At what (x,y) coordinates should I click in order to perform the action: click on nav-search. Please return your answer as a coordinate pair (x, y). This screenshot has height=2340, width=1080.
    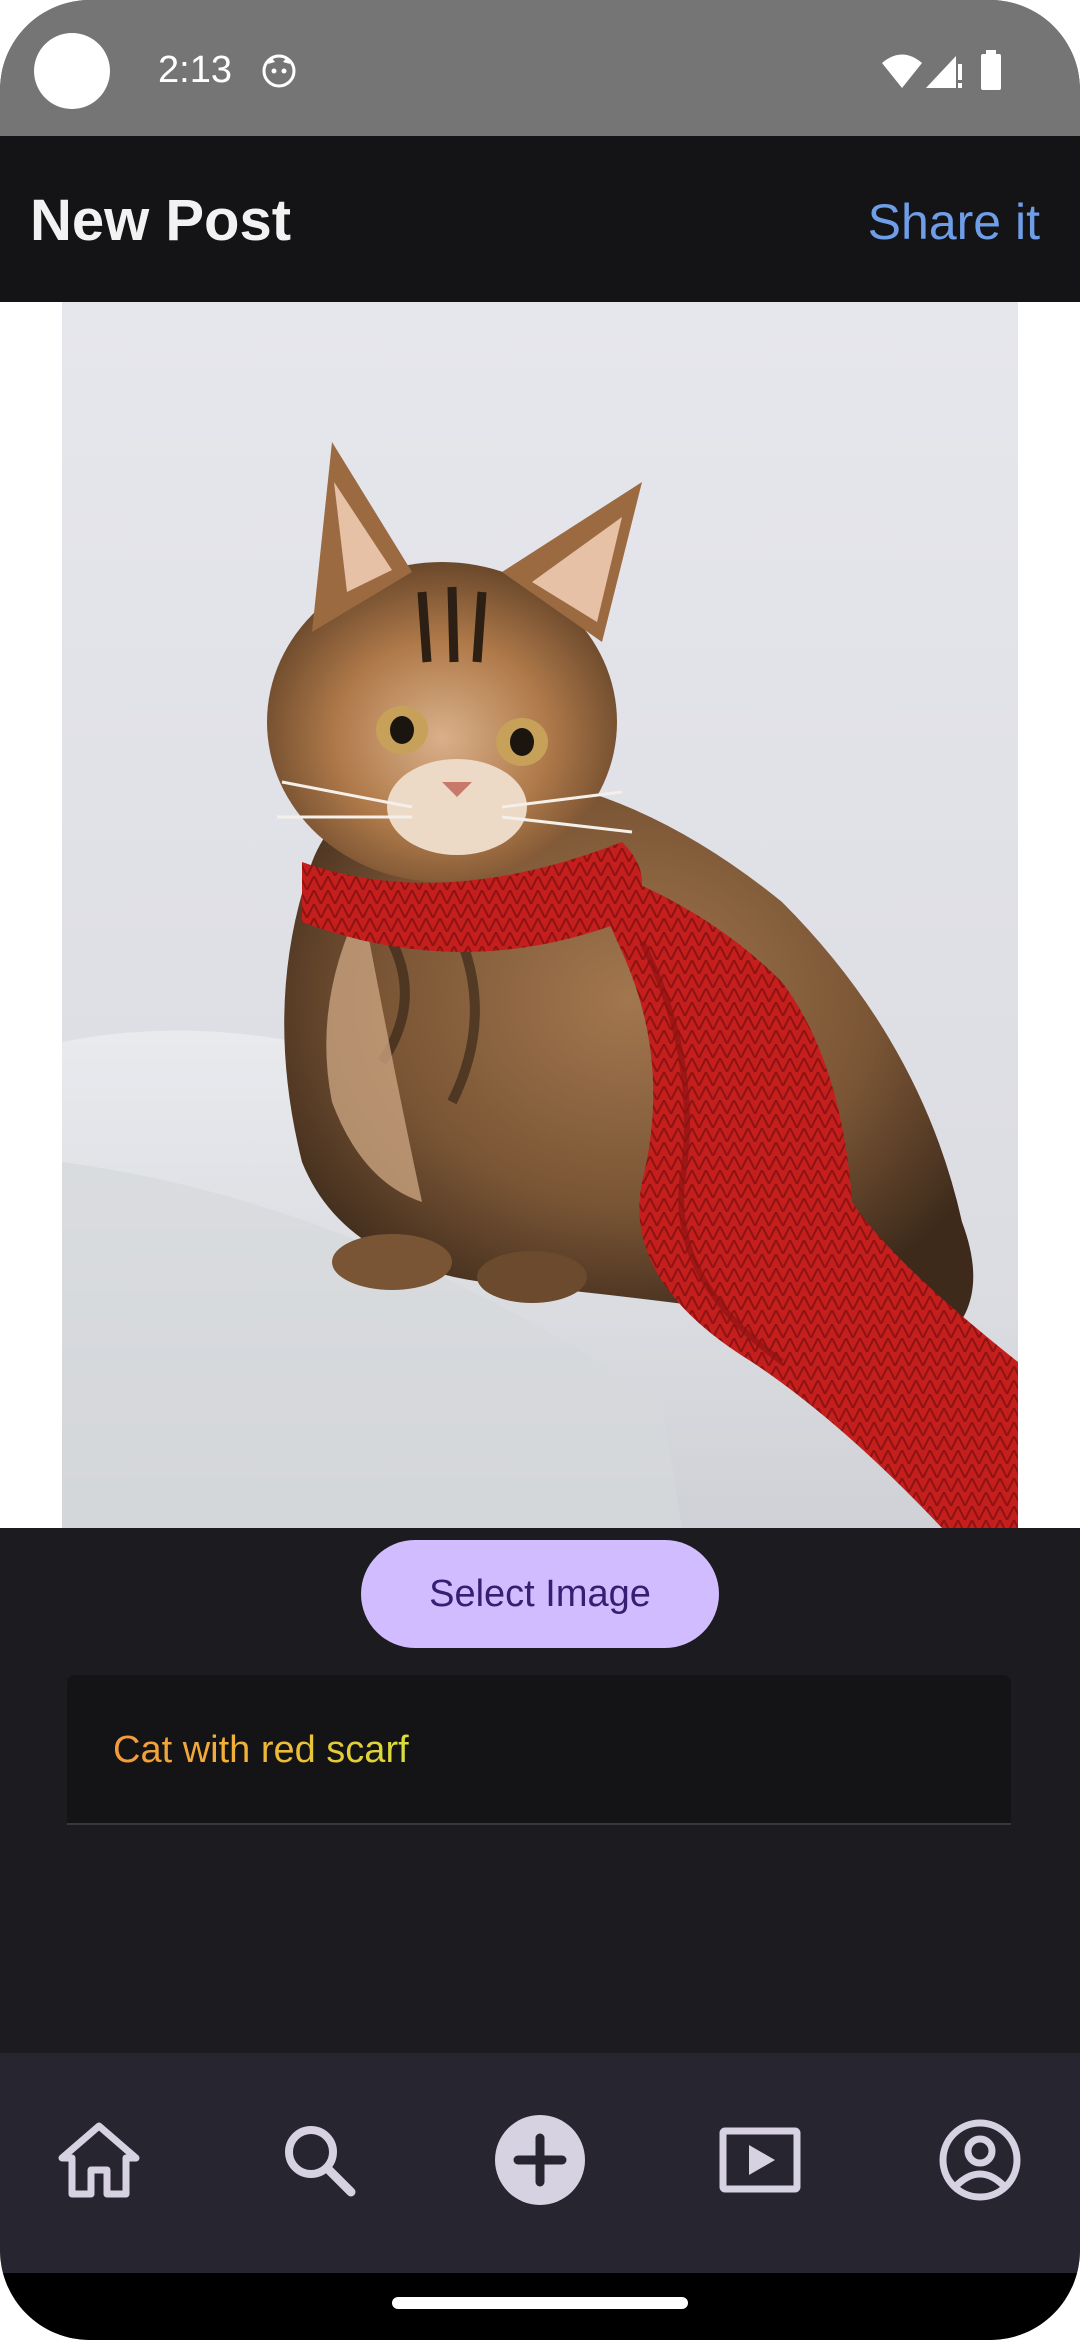
    Looking at the image, I should click on (319, 2160).